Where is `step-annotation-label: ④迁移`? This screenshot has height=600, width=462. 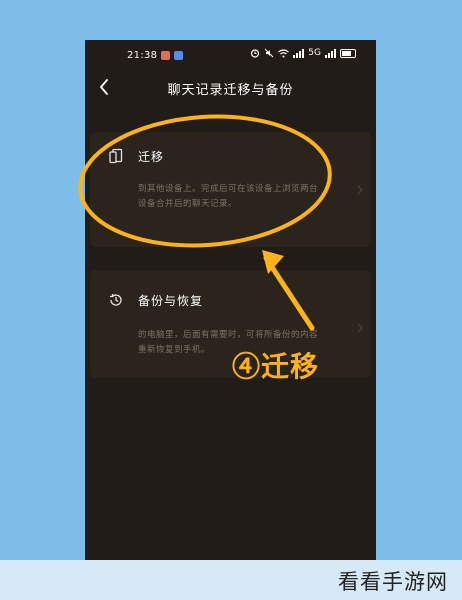 step-annotation-label: ④迁移 is located at coordinates (276, 366).